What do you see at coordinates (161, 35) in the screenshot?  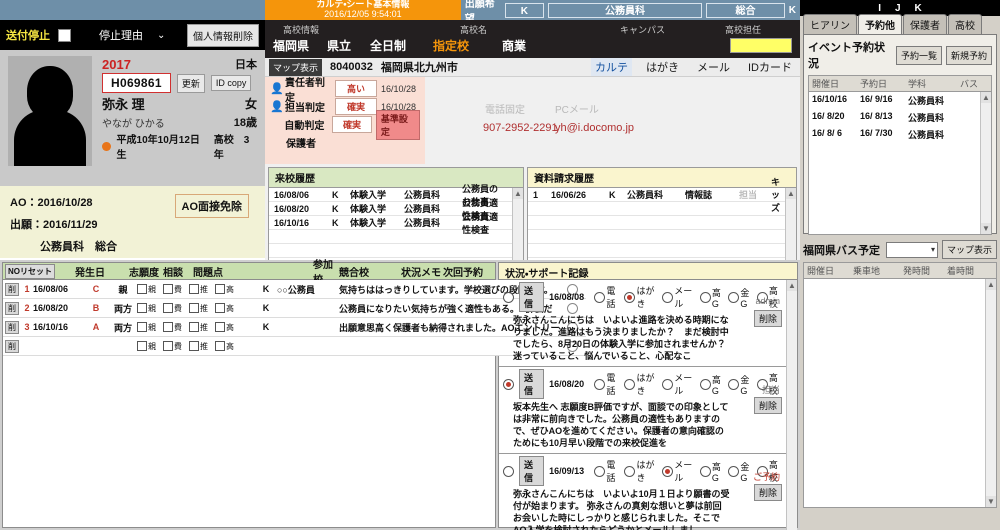 I see `chevron-down-icon: ⌄` at bounding box center [161, 35].